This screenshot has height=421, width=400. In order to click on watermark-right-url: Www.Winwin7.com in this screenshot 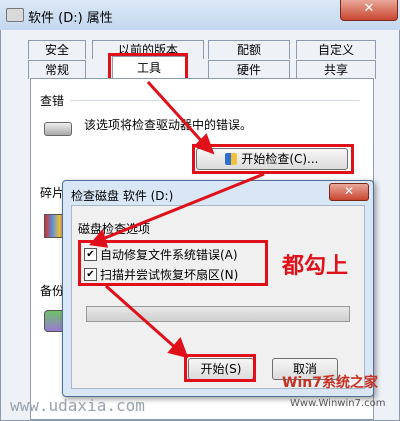, I will do `click(338, 403)`.